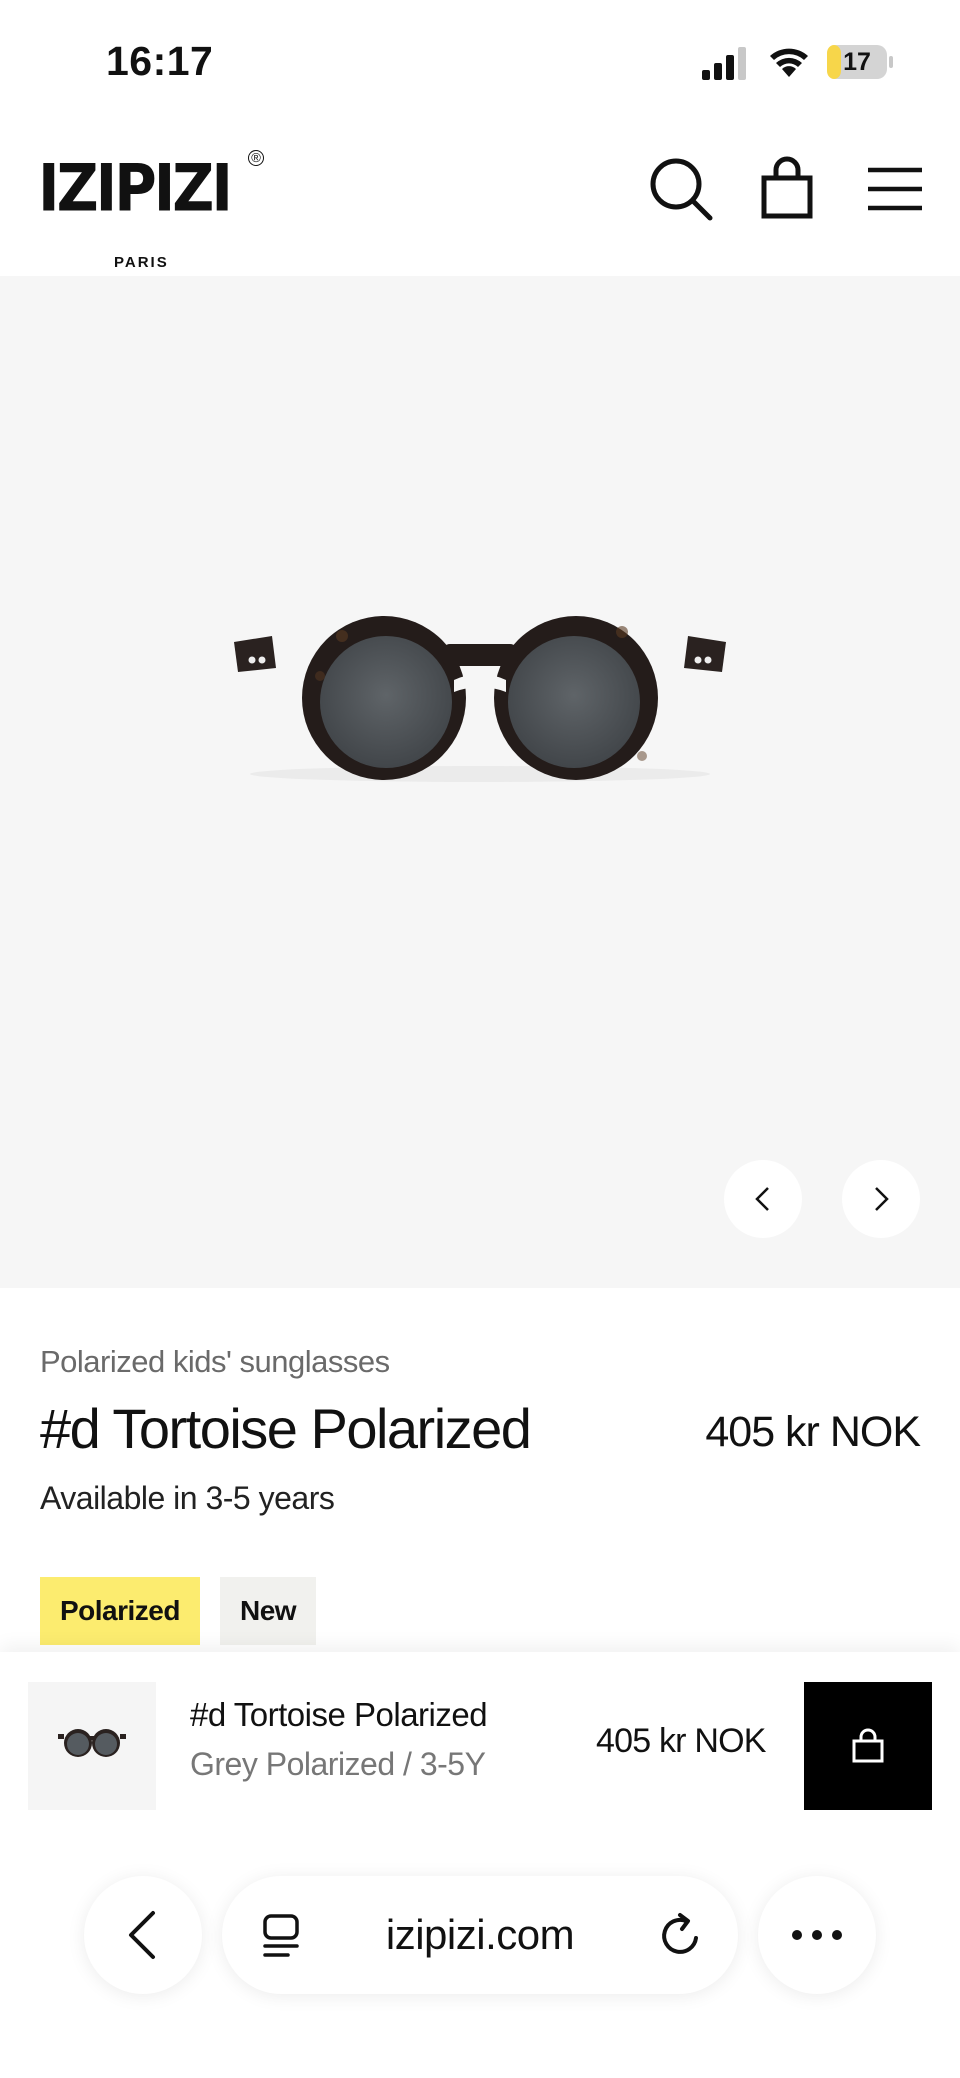  I want to click on address-bar: izipizi.com, so click(480, 1935).